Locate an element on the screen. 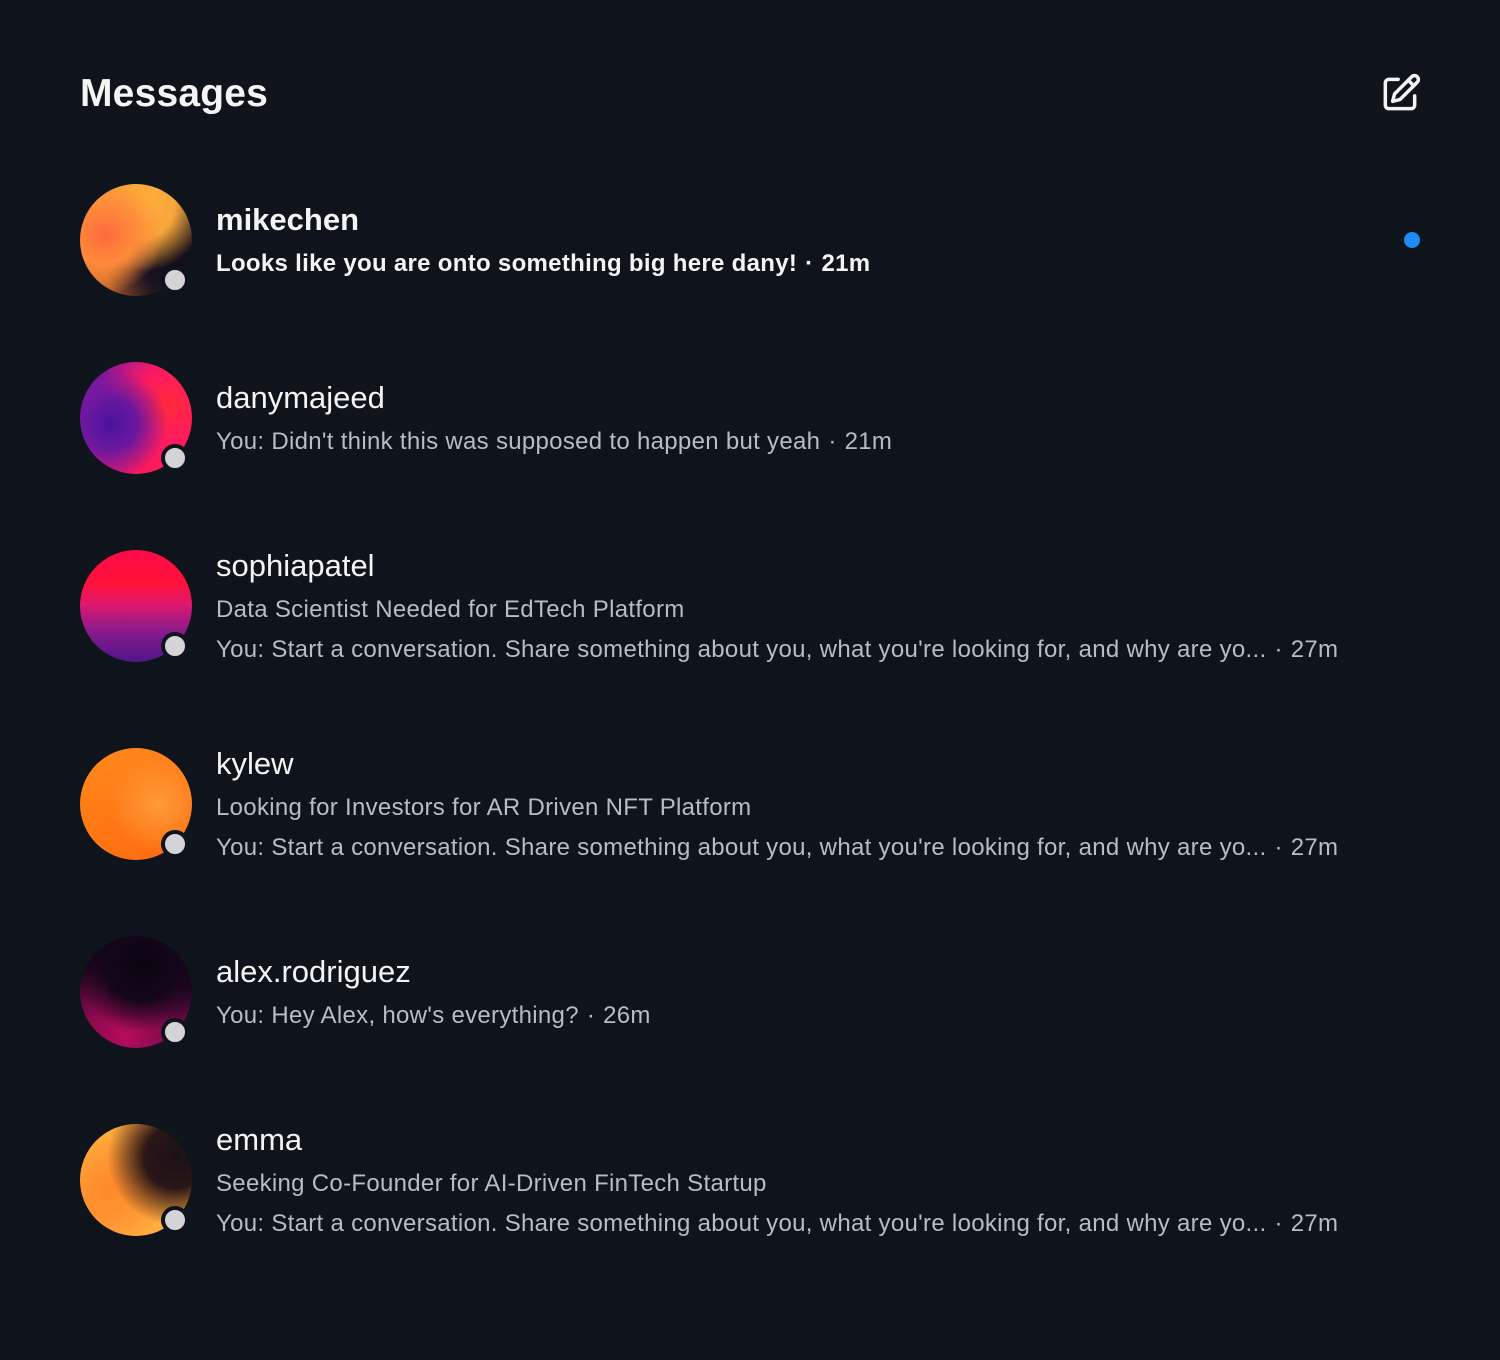 The width and height of the screenshot is (1500, 1360). conversation-time: 26m is located at coordinates (627, 1015).